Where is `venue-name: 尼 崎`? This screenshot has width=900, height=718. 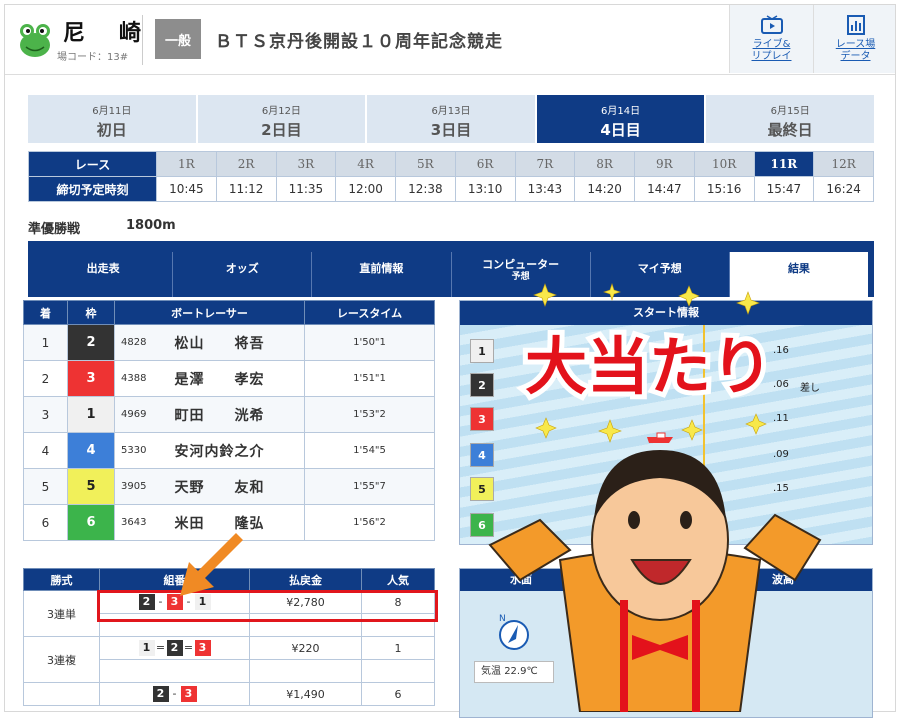
venue-name: 尼 崎 is located at coordinates (105, 33).